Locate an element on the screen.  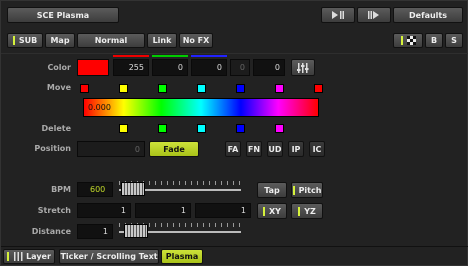
tab-plasma: Plasma is located at coordinates (182, 256).